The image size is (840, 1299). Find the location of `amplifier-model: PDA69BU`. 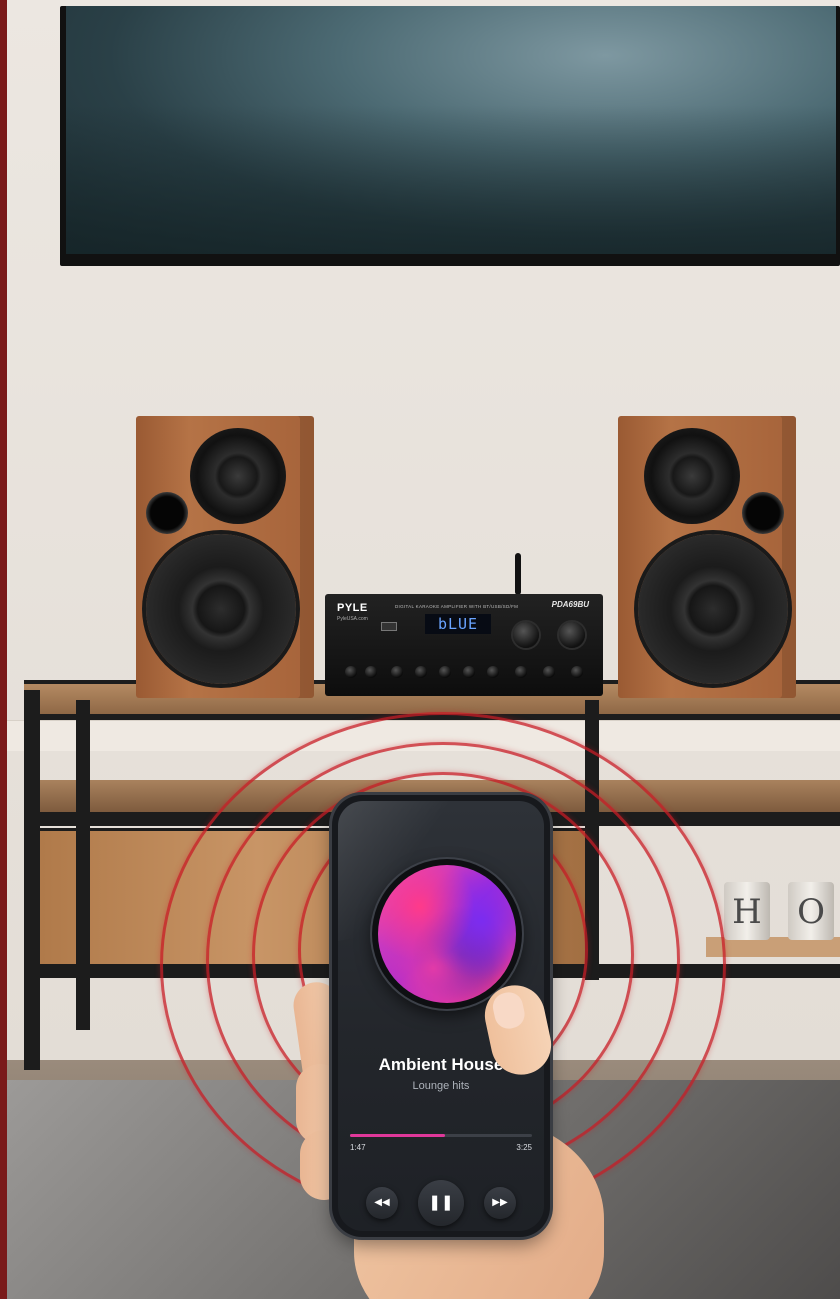

amplifier-model: PDA69BU is located at coordinates (570, 604).